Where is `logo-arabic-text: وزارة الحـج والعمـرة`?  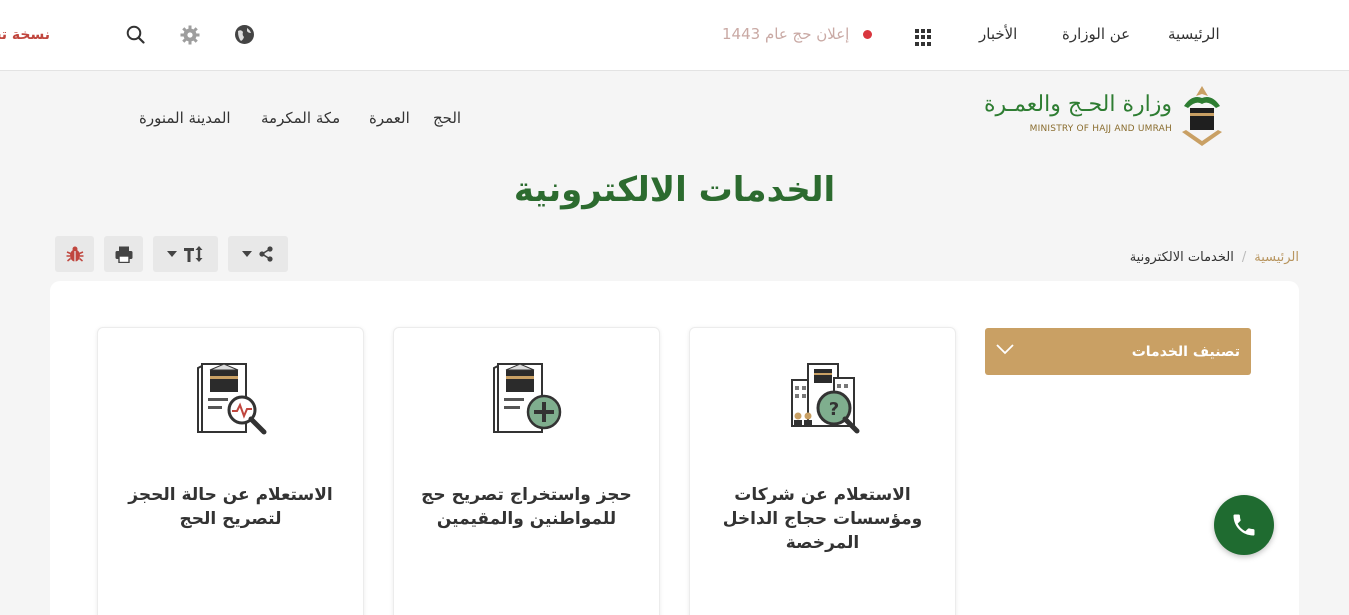 logo-arabic-text: وزارة الحـج والعمـرة is located at coordinates (1077, 104).